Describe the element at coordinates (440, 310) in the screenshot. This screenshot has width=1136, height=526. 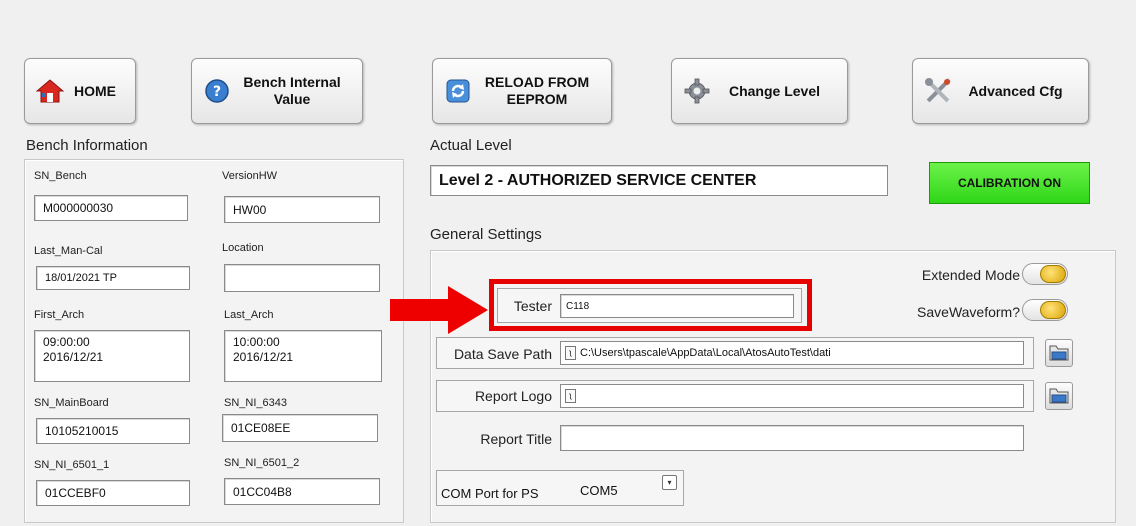
I see `arrow-icon` at that location.